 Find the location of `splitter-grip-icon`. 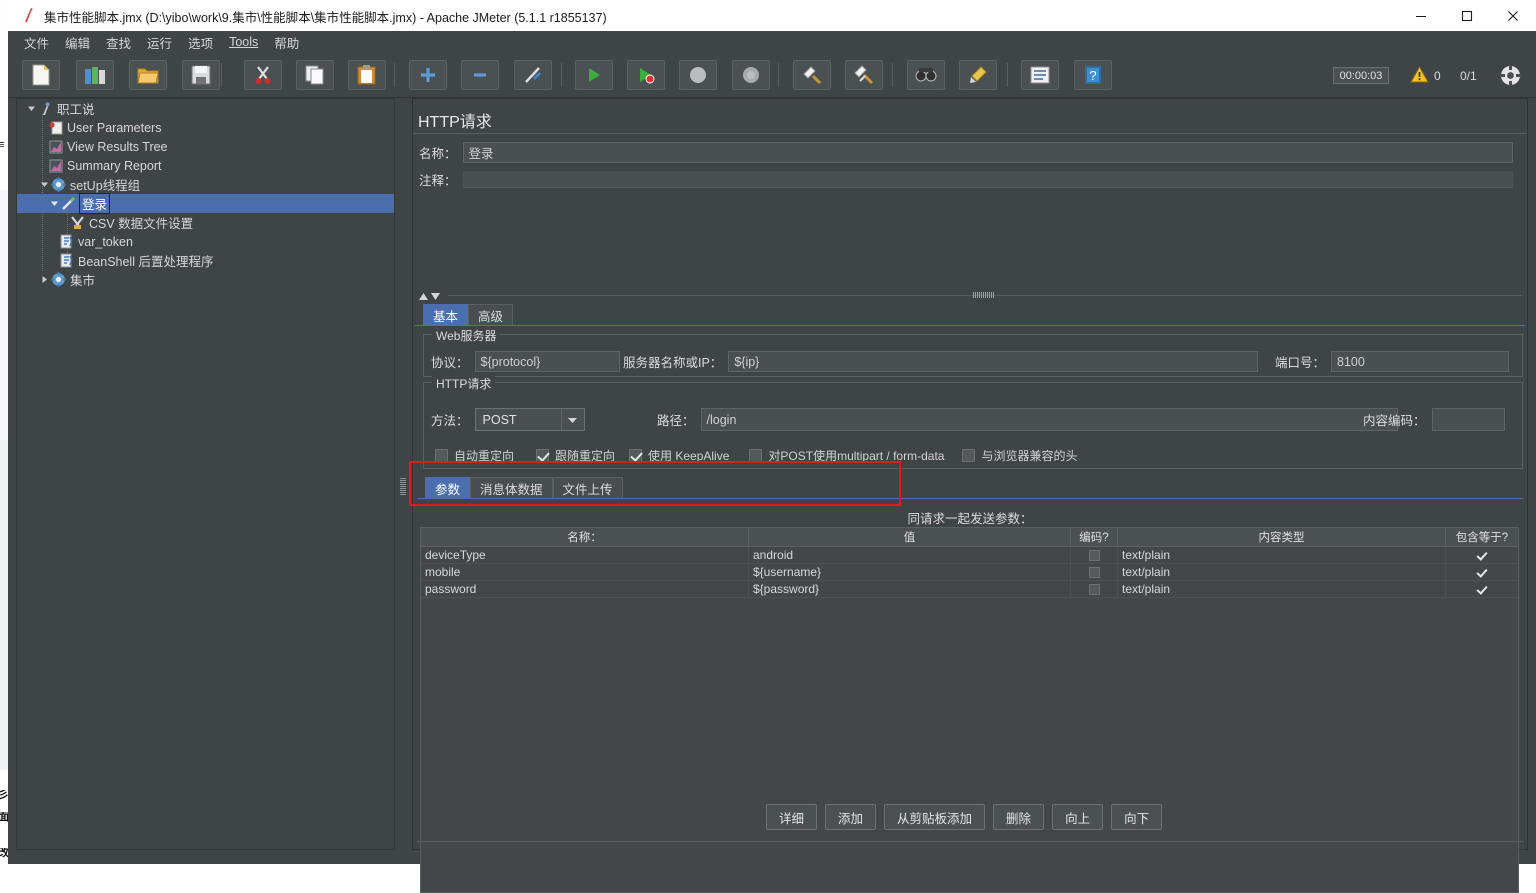

splitter-grip-icon is located at coordinates (403, 487).